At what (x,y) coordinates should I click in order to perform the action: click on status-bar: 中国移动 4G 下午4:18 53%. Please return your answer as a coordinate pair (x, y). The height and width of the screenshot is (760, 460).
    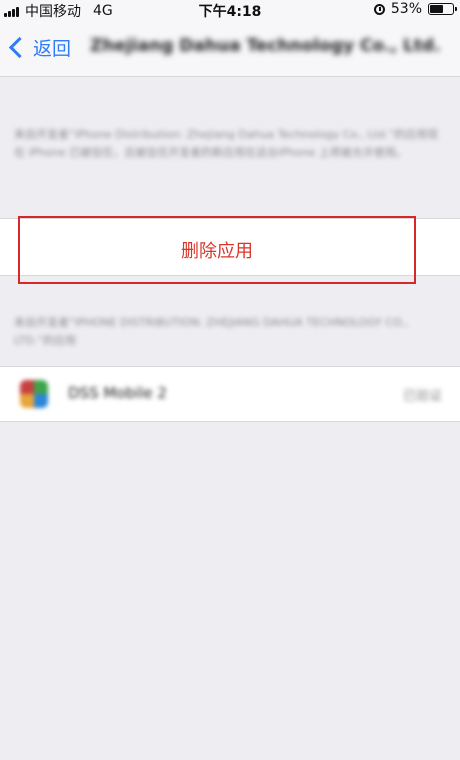
    Looking at the image, I should click on (230, 10).